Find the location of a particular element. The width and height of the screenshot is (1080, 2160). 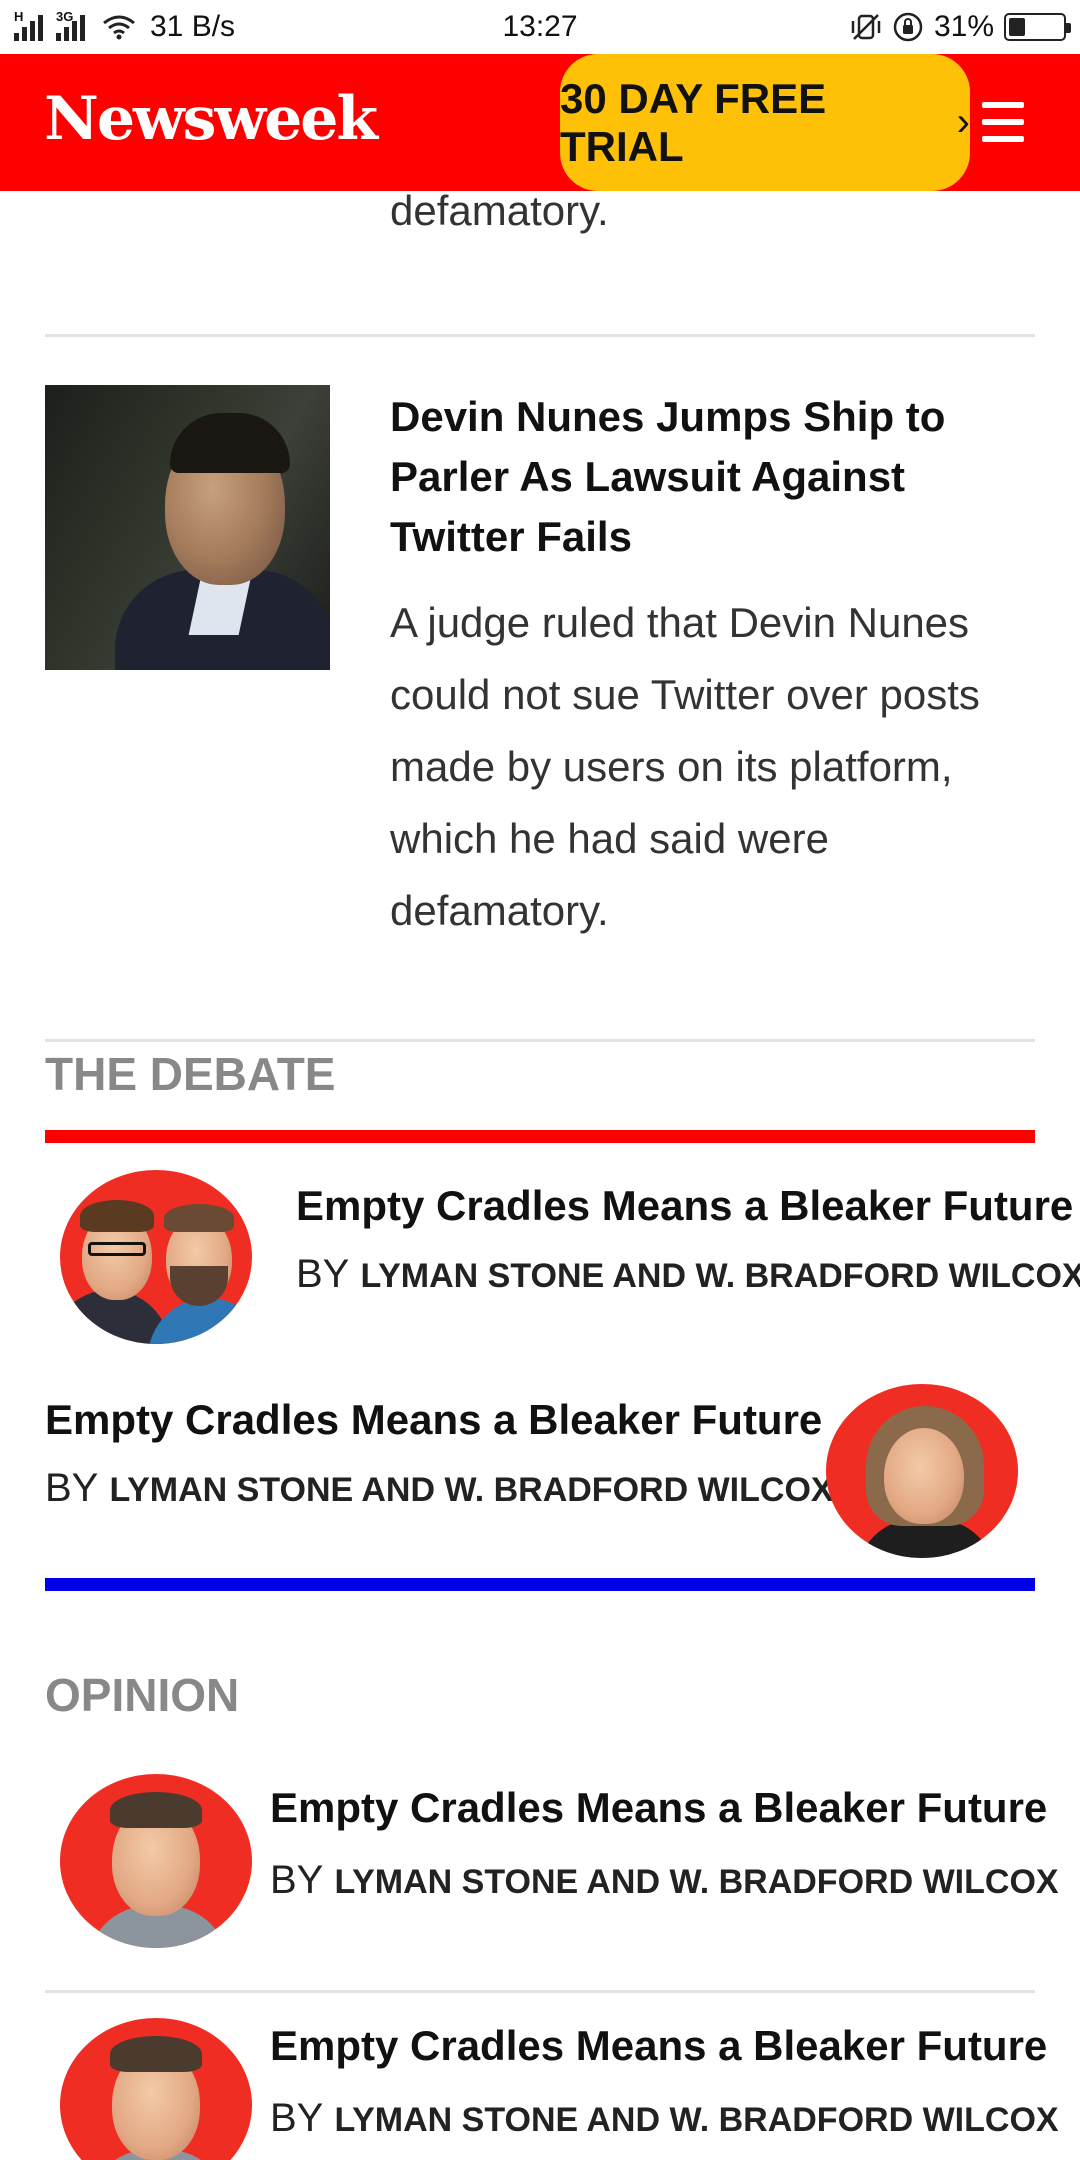

network-speed: 31 B/s is located at coordinates (193, 26).